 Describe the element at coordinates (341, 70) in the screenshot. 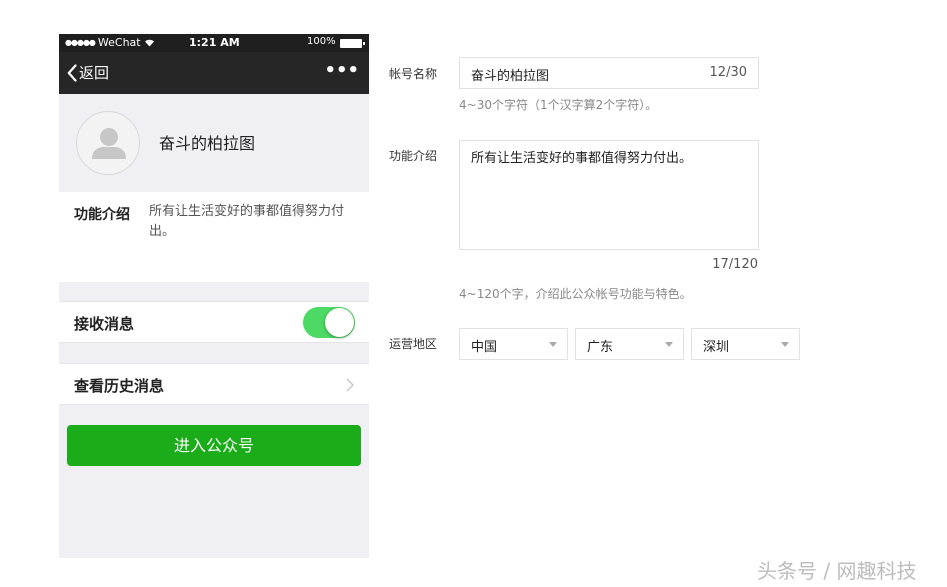

I see `more-icon: •••` at that location.